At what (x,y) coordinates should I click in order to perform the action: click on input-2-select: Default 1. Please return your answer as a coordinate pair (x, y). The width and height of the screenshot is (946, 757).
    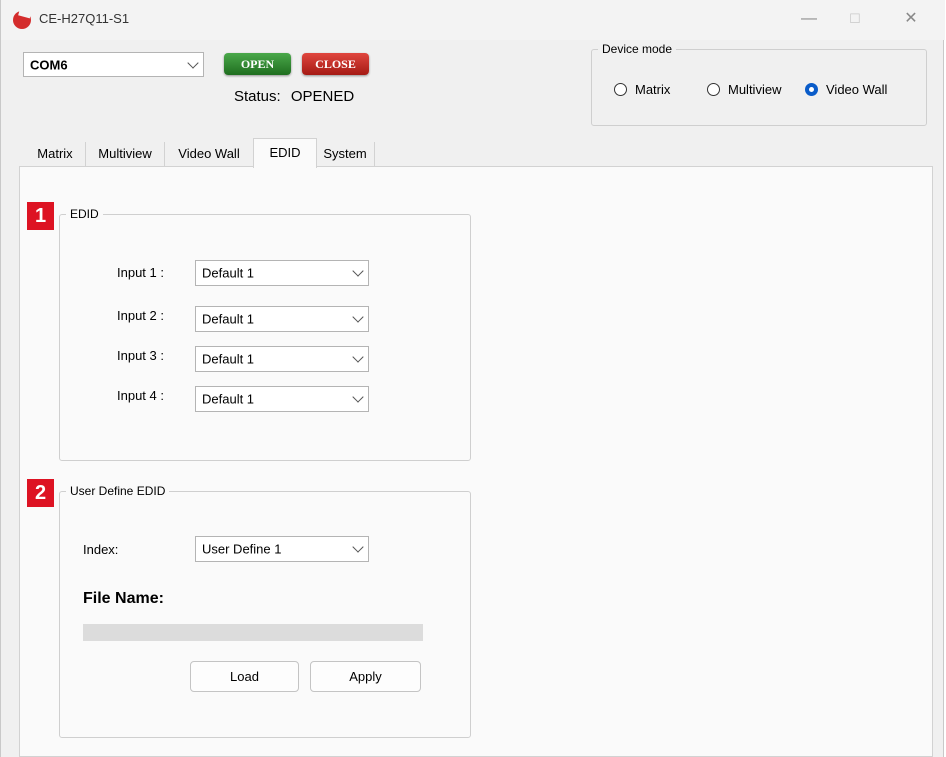
    Looking at the image, I should click on (282, 319).